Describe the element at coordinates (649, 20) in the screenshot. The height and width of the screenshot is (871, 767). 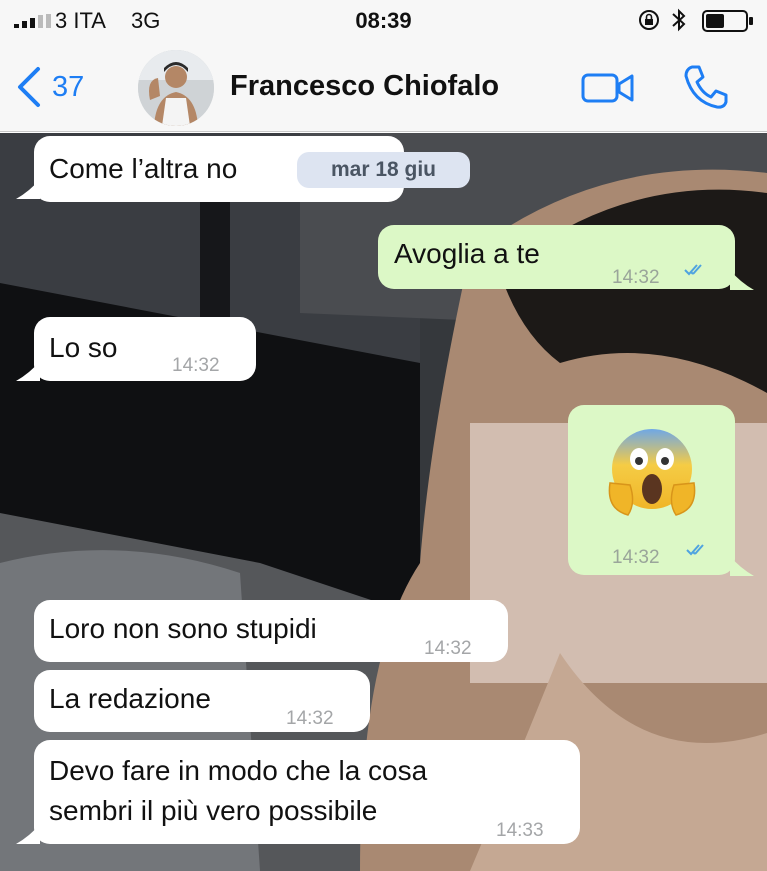
I see `orientation-lock-icon` at that location.